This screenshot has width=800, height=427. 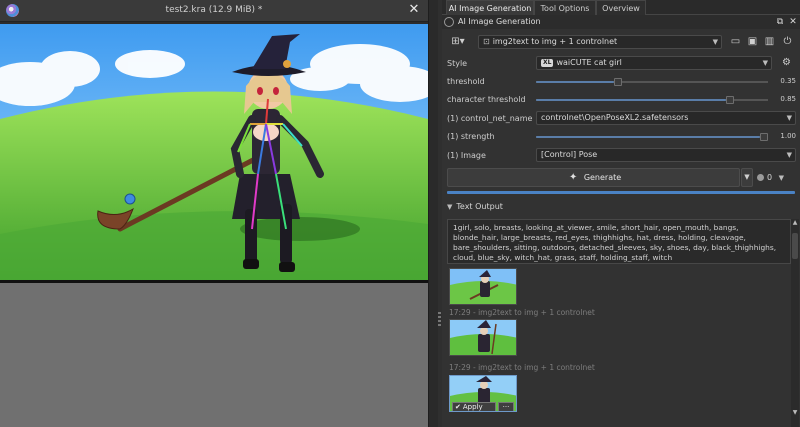 What do you see at coordinates (466, 155) in the screenshot?
I see `image-label: (1) Image` at bounding box center [466, 155].